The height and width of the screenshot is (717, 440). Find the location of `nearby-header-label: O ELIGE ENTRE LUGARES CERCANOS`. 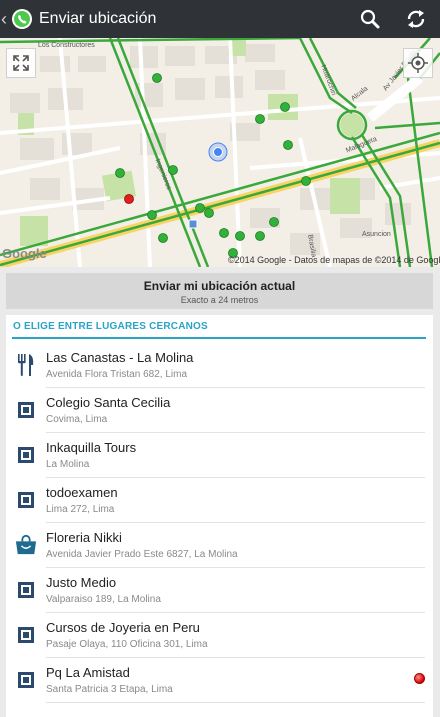

nearby-header-label: O ELIGE ENTRE LUGARES CERCANOS is located at coordinates (110, 326).